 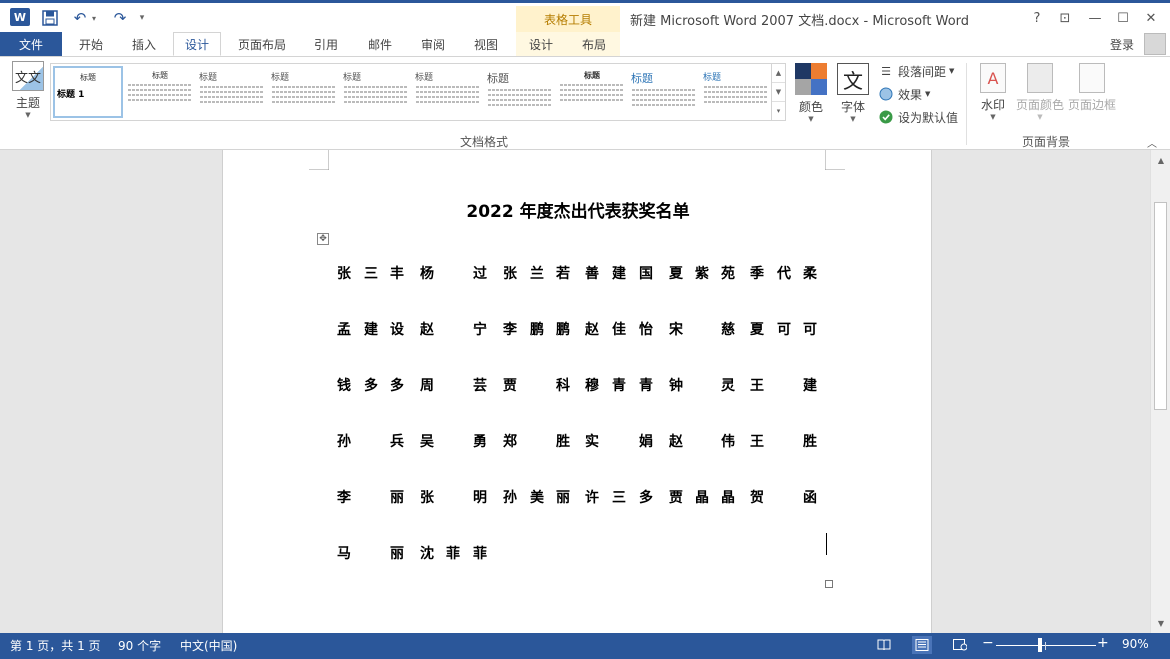 I want to click on sign-in-link: 登录, so click(x=1122, y=44).